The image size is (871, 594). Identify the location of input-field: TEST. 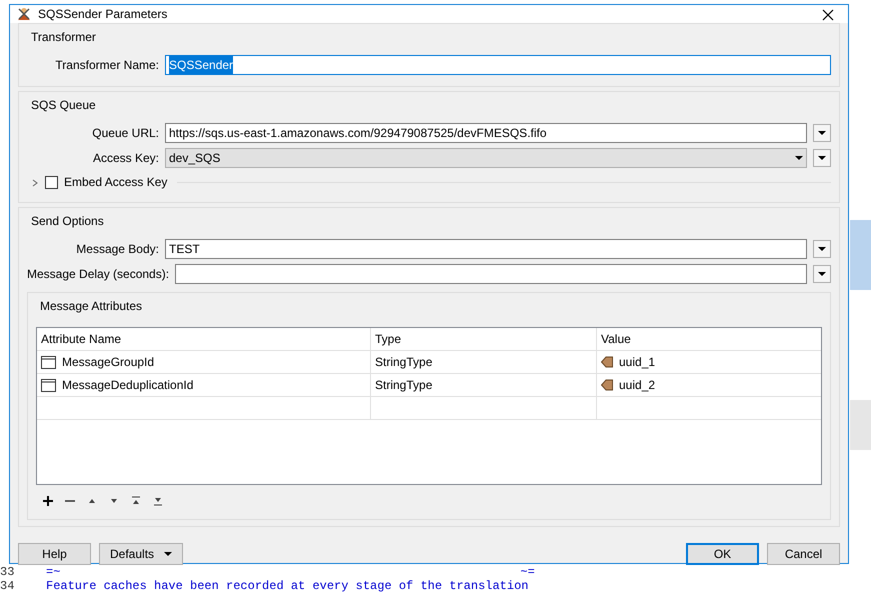
(486, 249).